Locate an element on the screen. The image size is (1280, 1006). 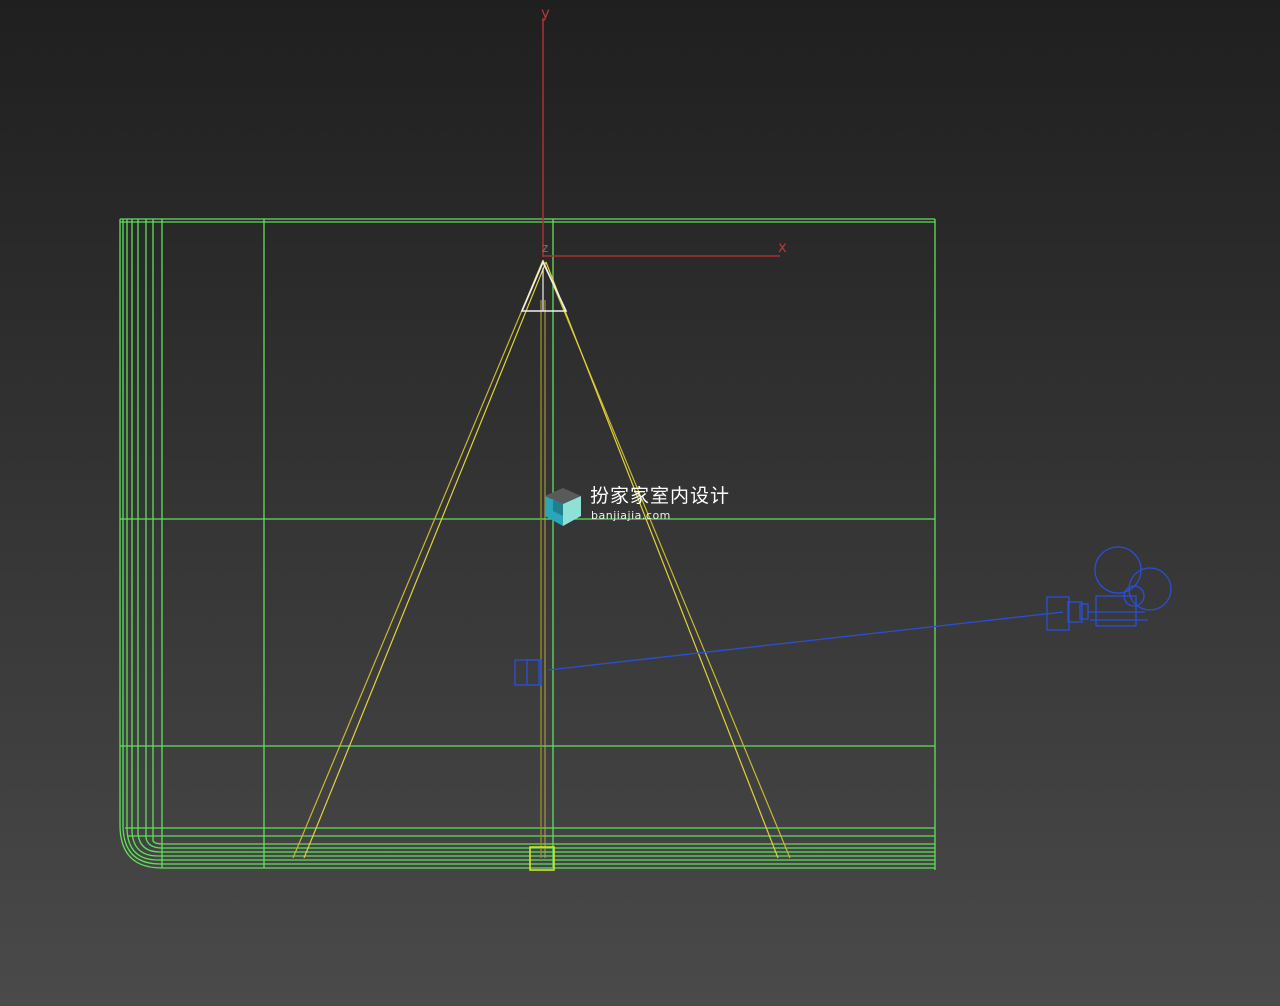
axis-label-y: y is located at coordinates (545, 13).